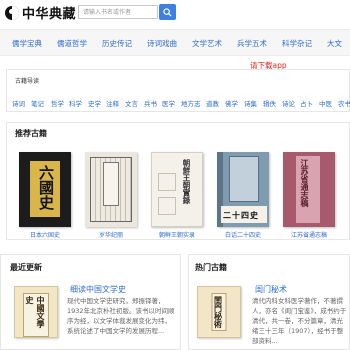  I want to click on tag-item: 医学, so click(168, 103).